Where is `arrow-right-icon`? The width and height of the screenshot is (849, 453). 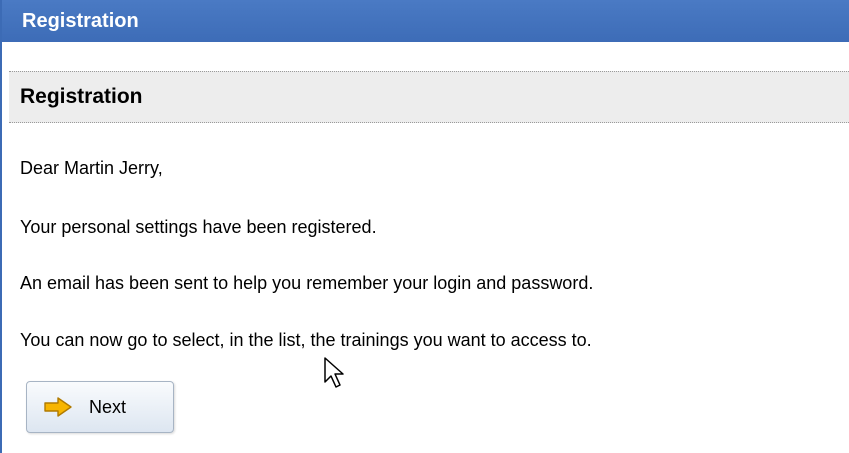 arrow-right-icon is located at coordinates (58, 407).